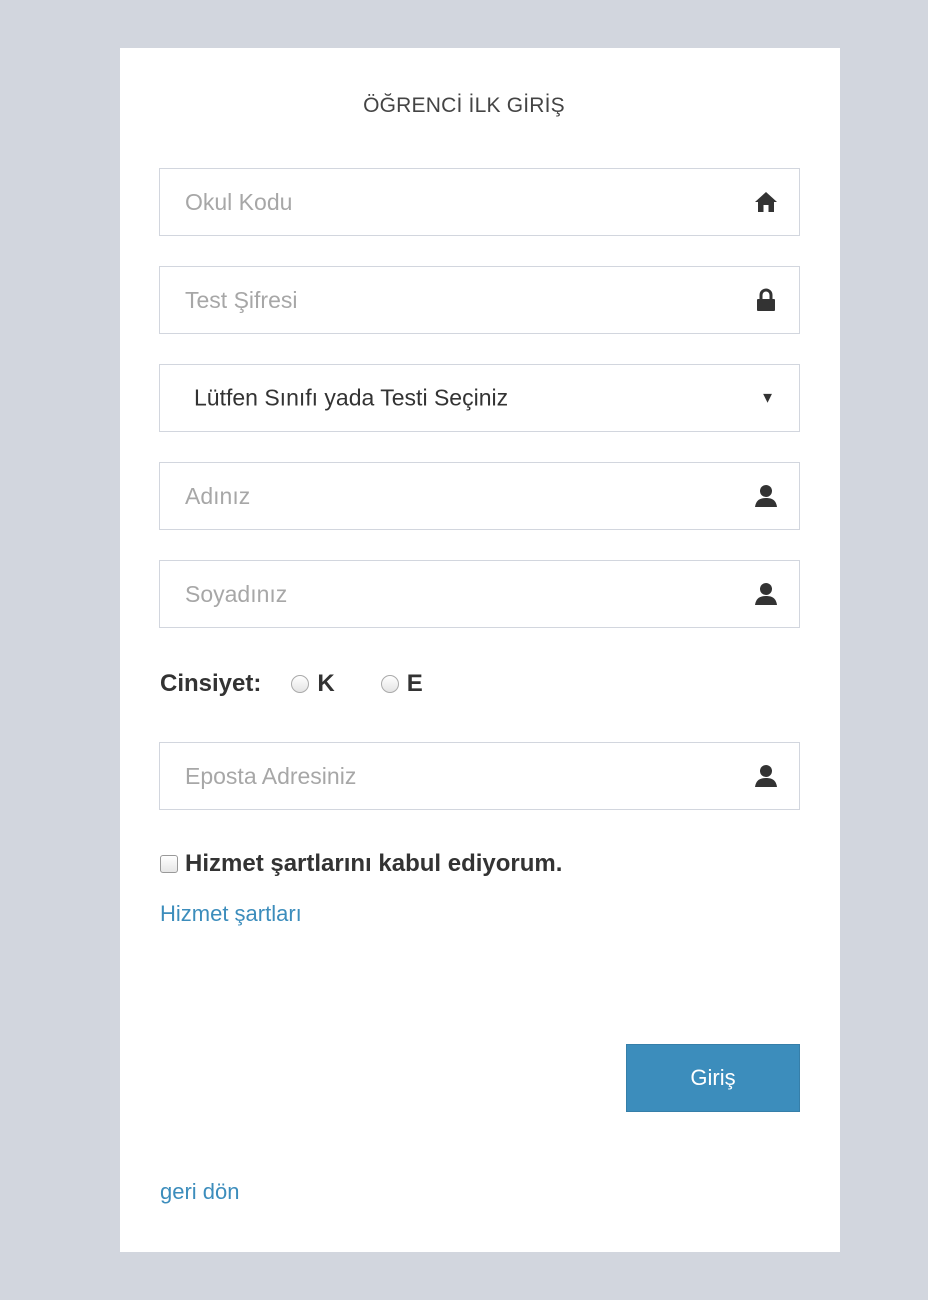 This screenshot has height=1300, width=928. I want to click on gender-option-e: E, so click(401, 684).